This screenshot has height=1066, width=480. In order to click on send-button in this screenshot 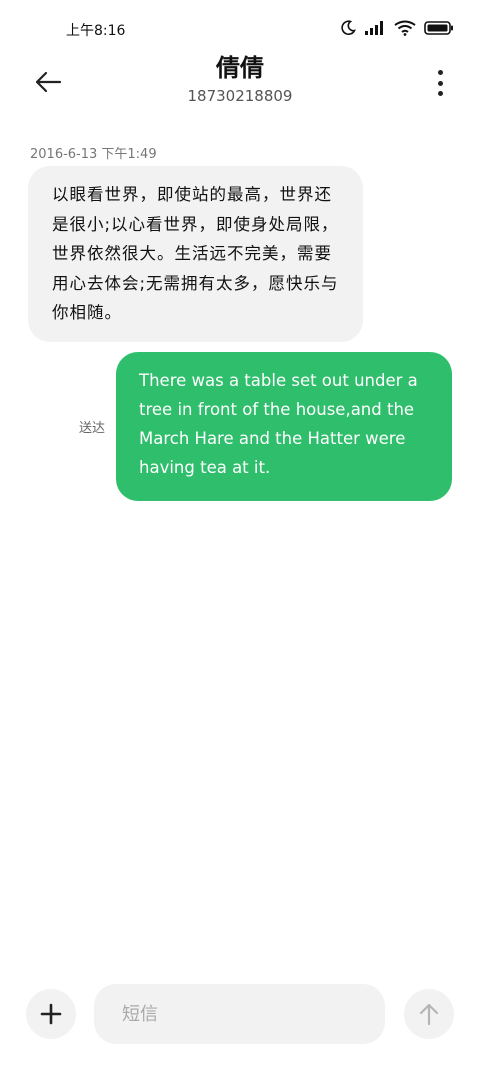, I will do `click(429, 1014)`.